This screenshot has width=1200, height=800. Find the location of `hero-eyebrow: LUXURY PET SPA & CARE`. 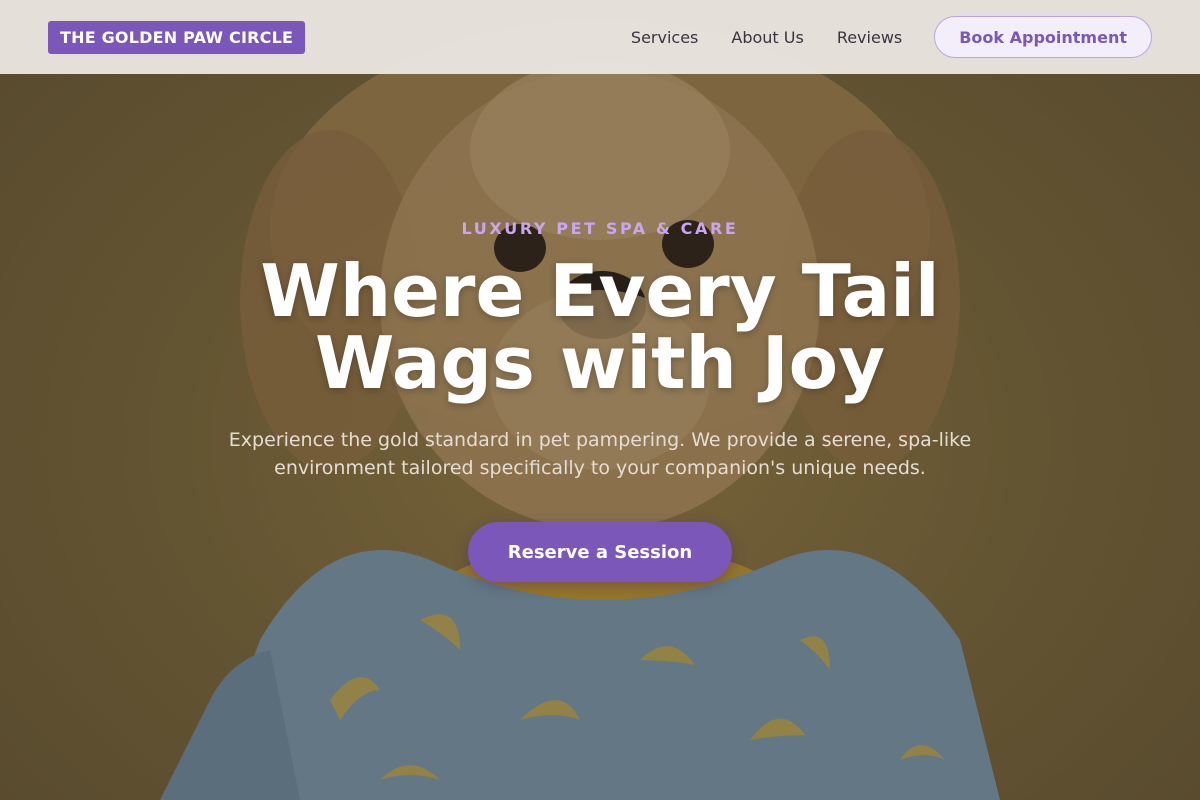

hero-eyebrow: LUXURY PET SPA & CARE is located at coordinates (600, 228).